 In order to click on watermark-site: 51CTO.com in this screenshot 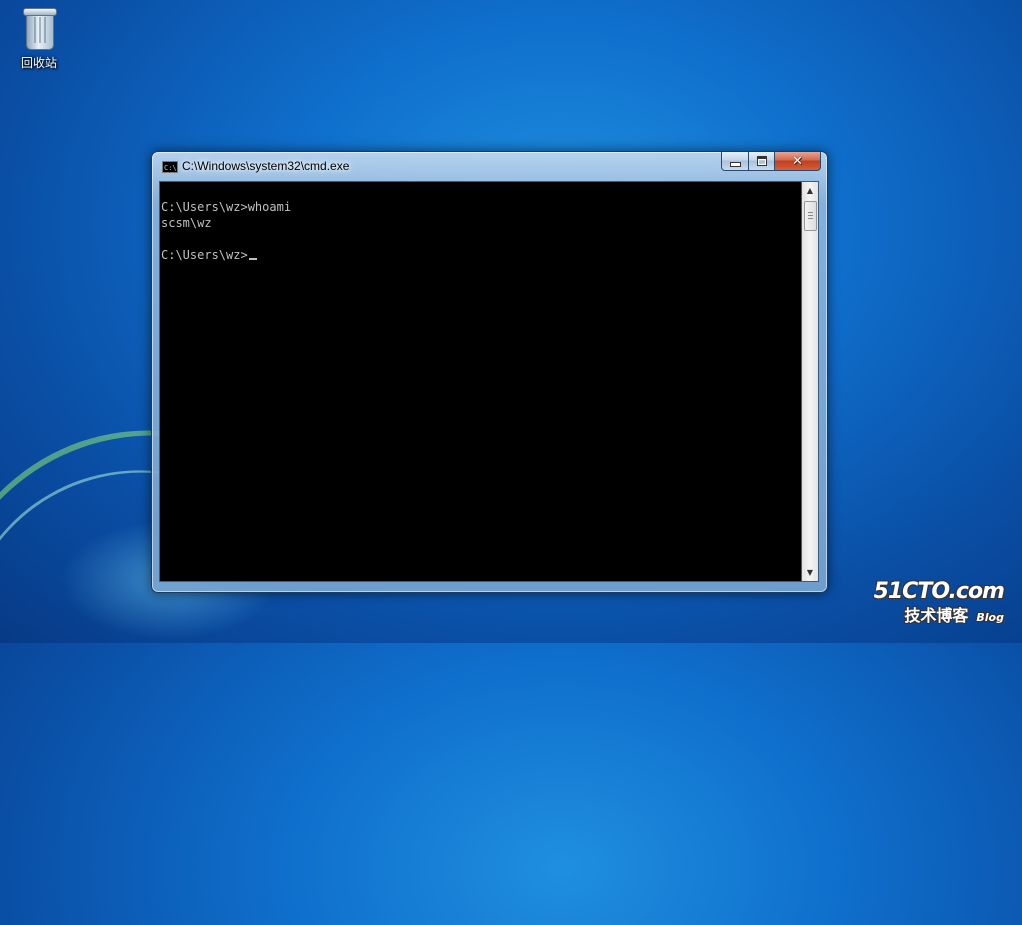, I will do `click(939, 591)`.